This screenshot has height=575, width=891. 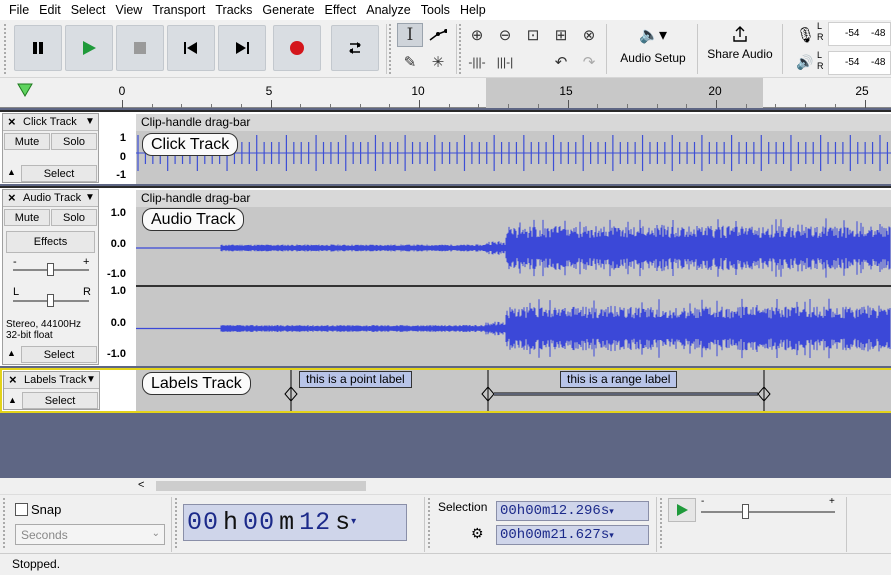 What do you see at coordinates (118, 244) in the screenshot?
I see `audio-scale-mid-1: 0.0` at bounding box center [118, 244].